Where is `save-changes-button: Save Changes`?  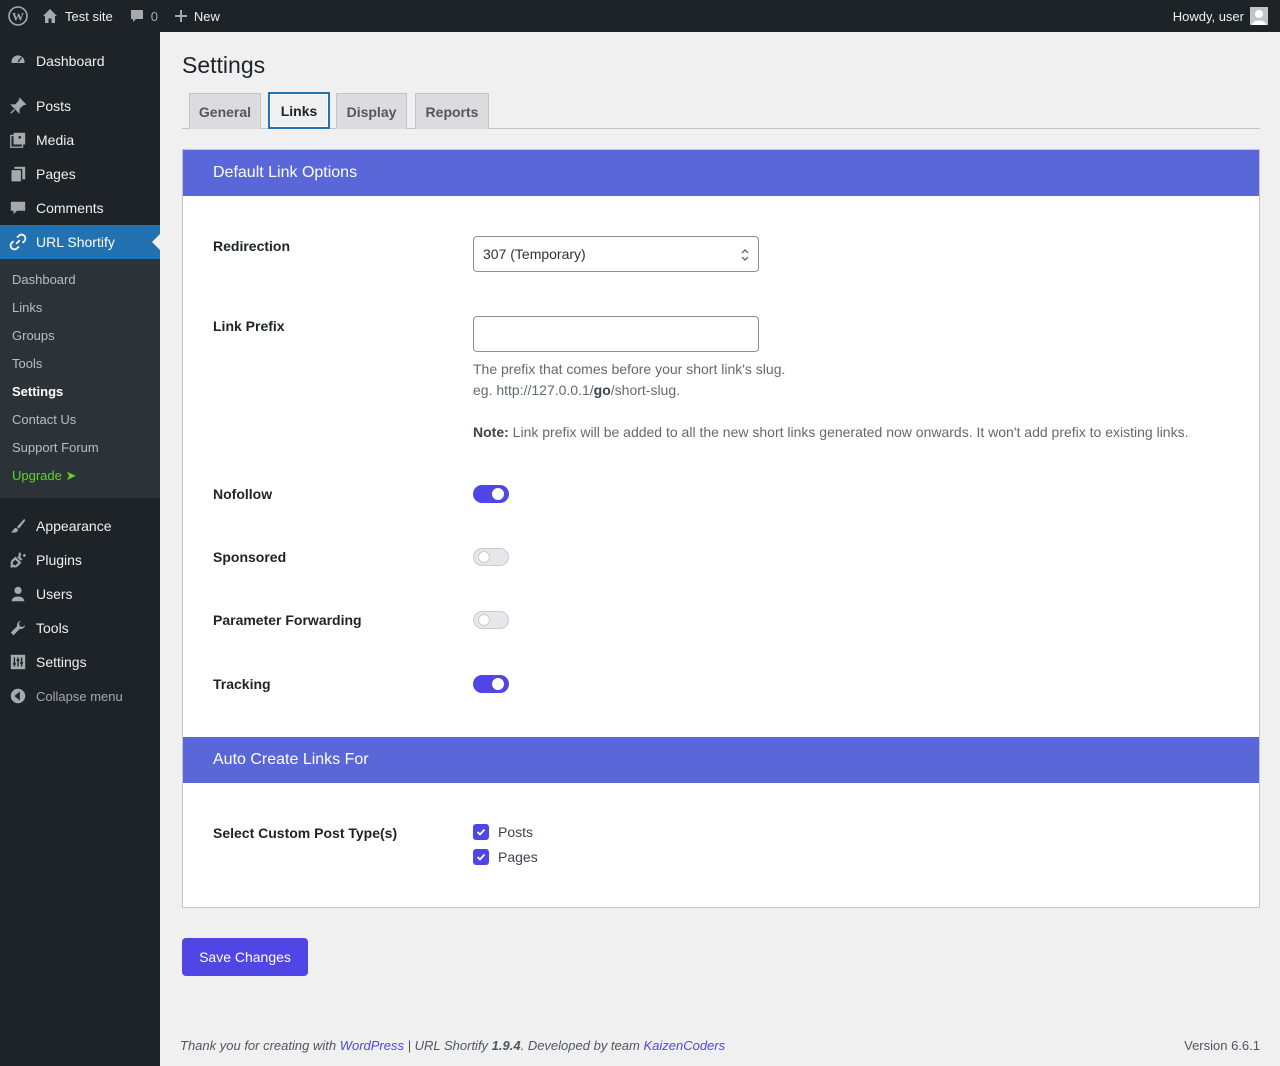
save-changes-button: Save Changes is located at coordinates (245, 957).